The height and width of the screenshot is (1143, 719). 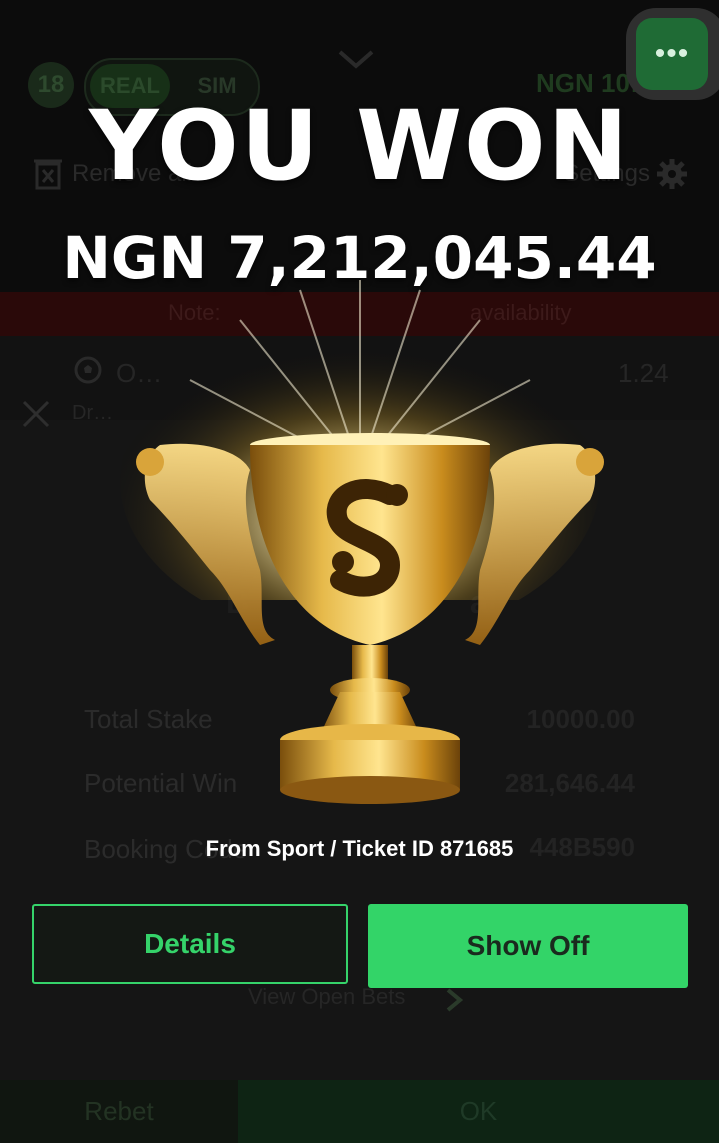 What do you see at coordinates (194, 312) in the screenshot?
I see `note-text: Note:` at bounding box center [194, 312].